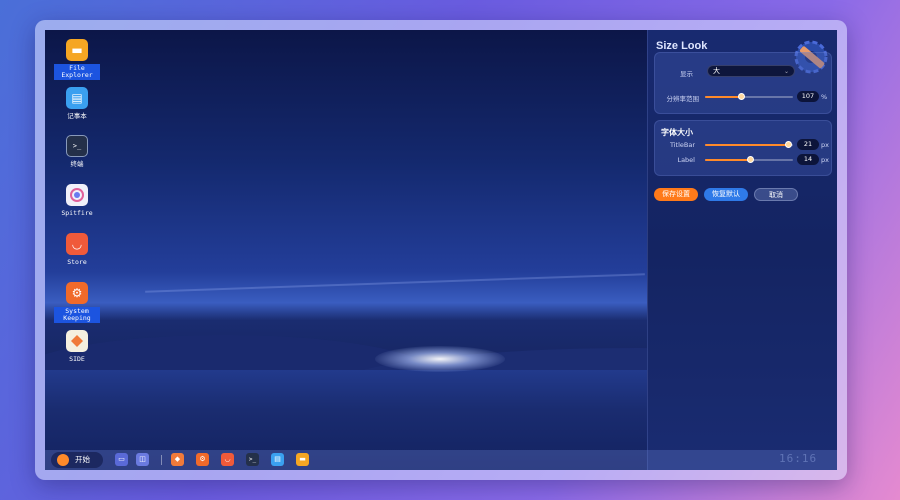  Describe the element at coordinates (716, 71) in the screenshot. I see `display-value: 大` at that location.